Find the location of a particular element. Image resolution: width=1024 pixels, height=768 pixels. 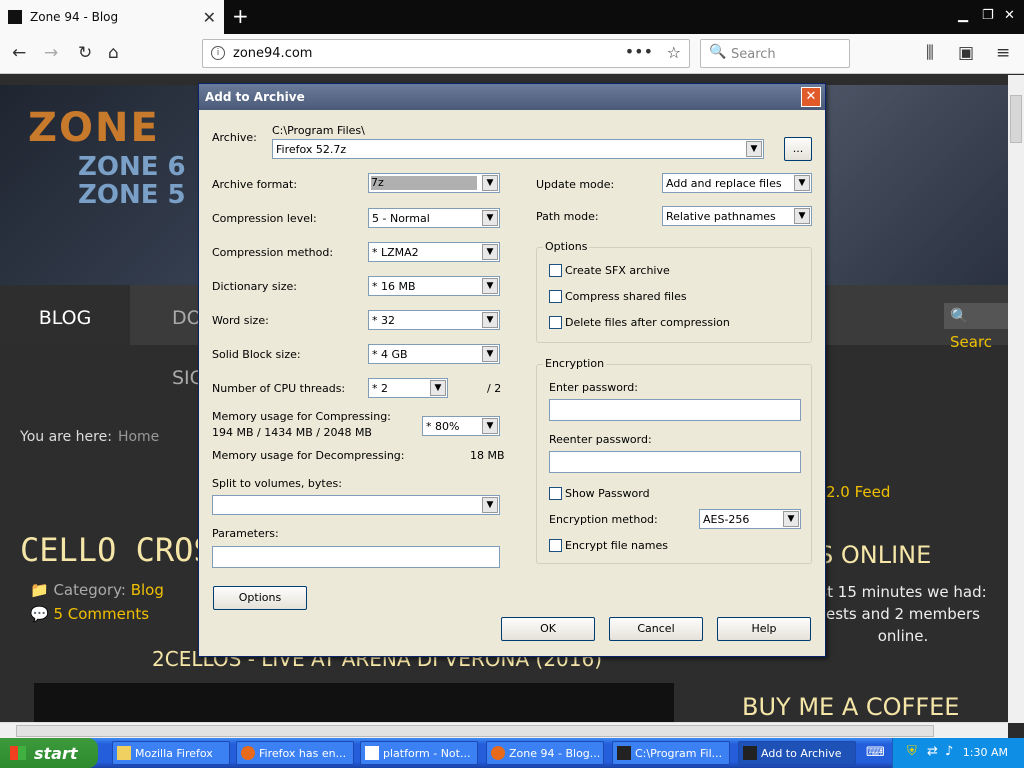

archive-name-combo: Firefox 52.7z ▼ is located at coordinates (518, 149).